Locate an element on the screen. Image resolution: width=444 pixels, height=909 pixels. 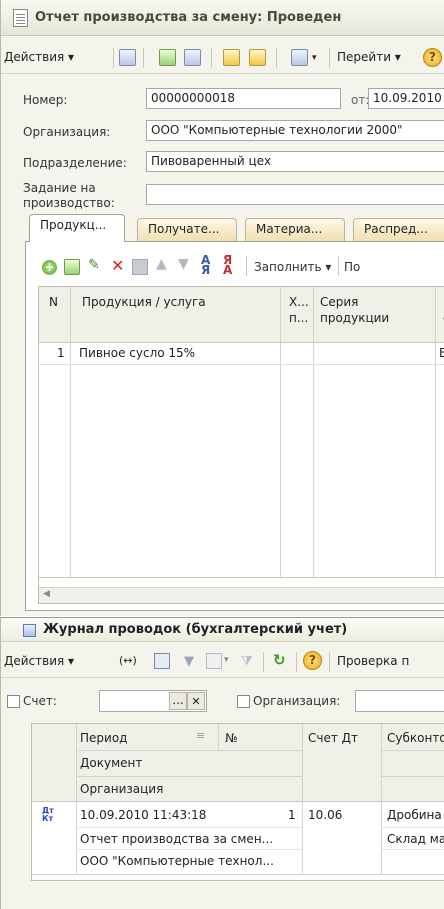
number-label: Номер: is located at coordinates (45, 100).